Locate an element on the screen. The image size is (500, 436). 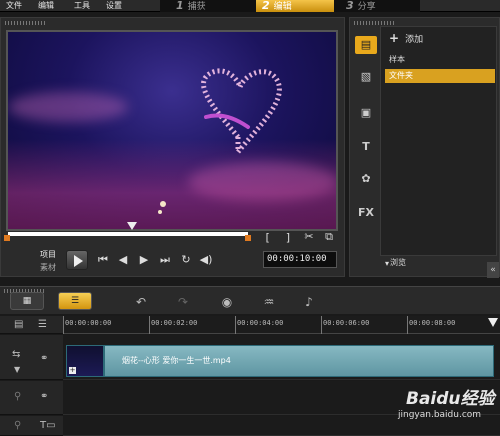
baidu-watermark: Baidu经验 jingyan.baidu.com is located at coordinates (444, 409).